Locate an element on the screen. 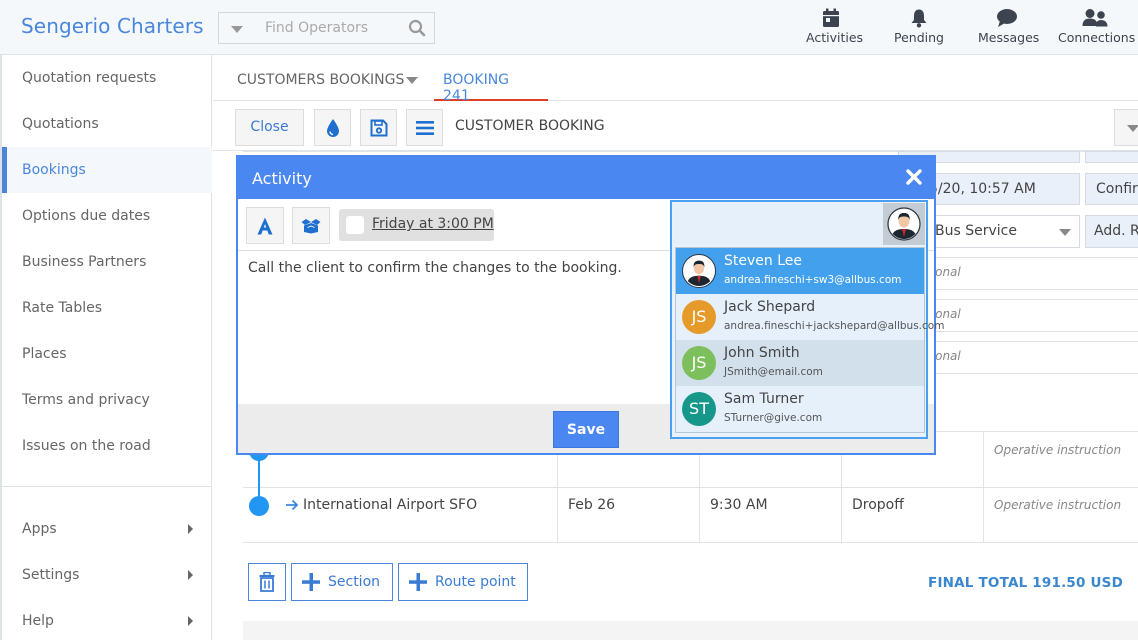  trash-icon is located at coordinates (267, 582).